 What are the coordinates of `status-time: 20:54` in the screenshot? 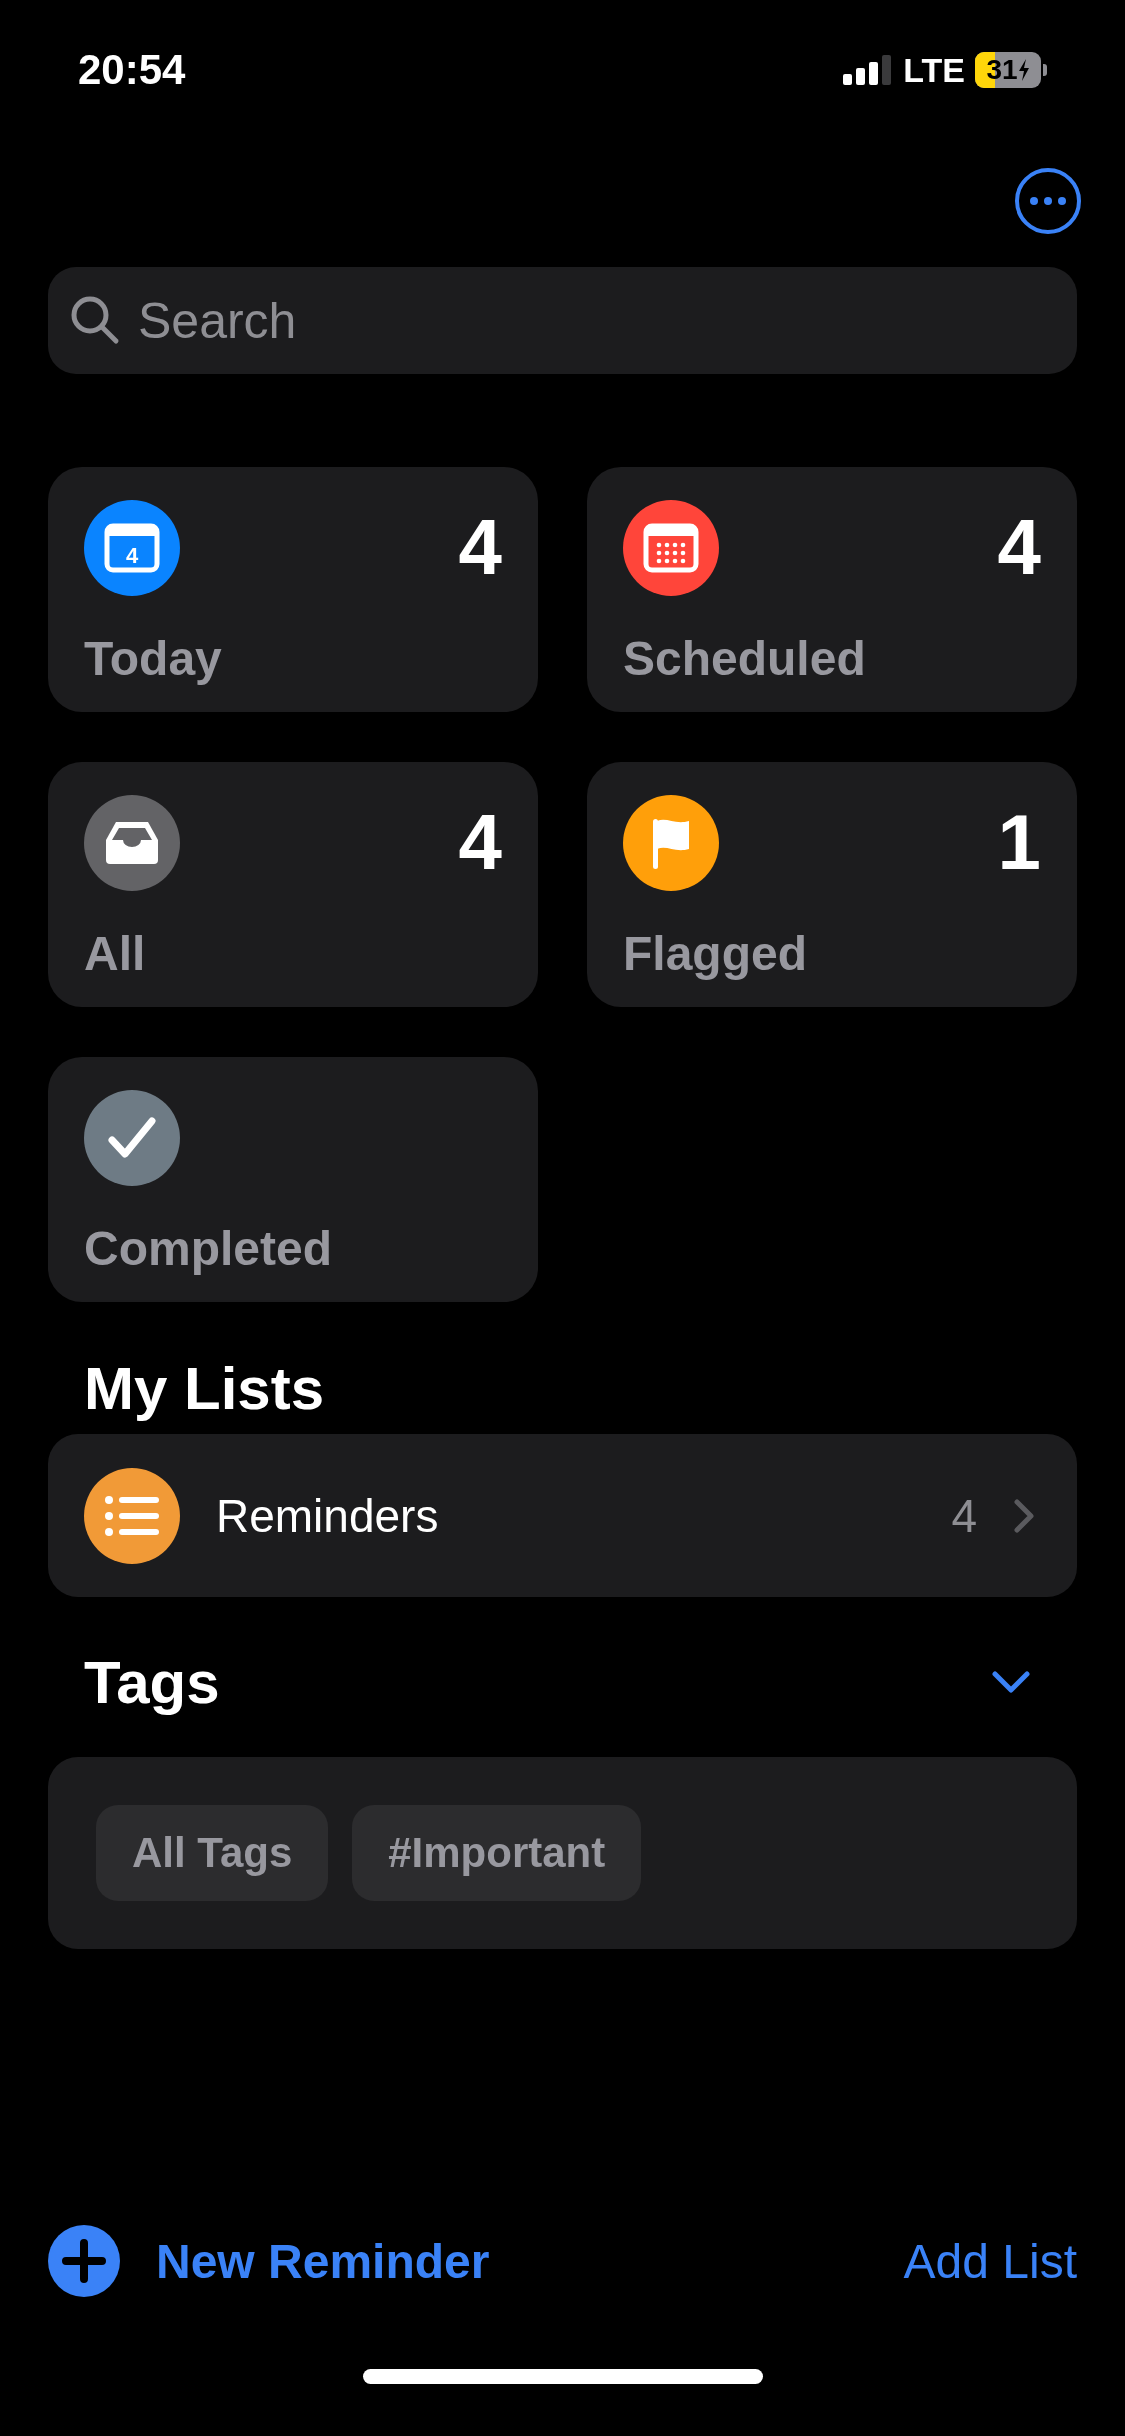 It's located at (132, 70).